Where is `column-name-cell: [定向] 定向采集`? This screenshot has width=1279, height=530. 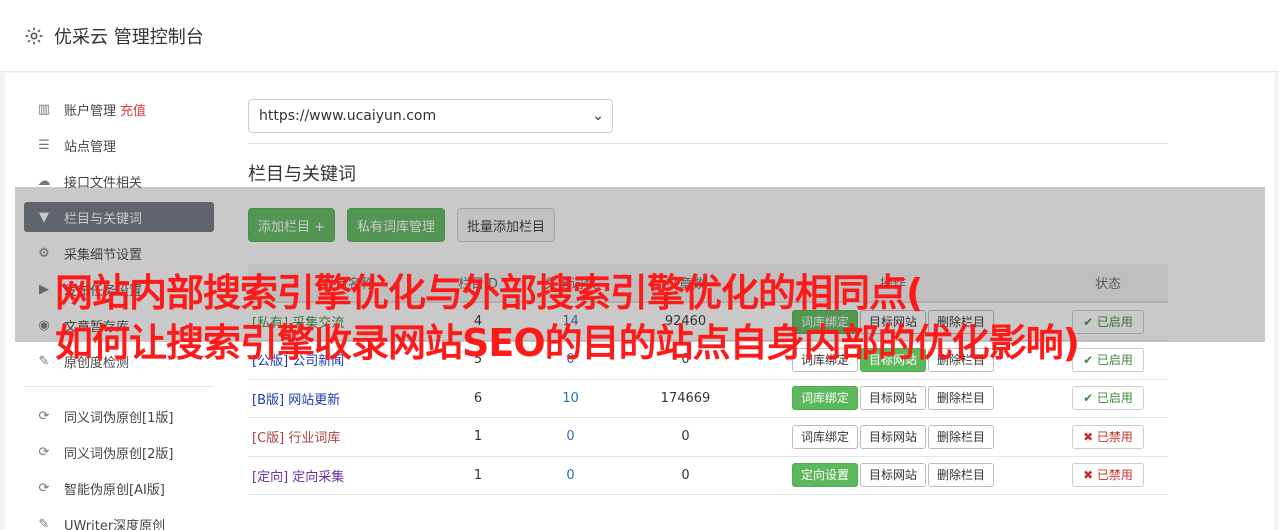
column-name-cell: [定向] 定向采集 is located at coordinates (348, 475).